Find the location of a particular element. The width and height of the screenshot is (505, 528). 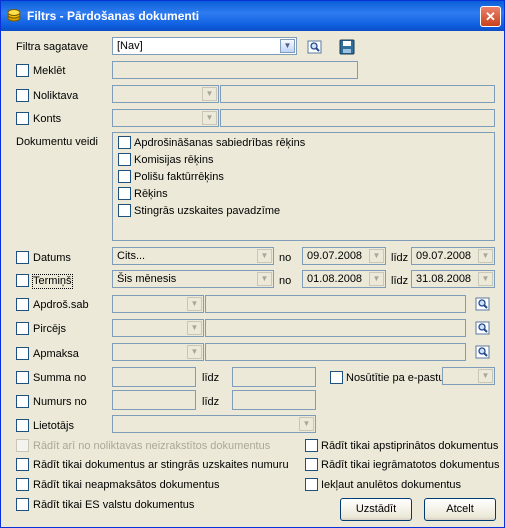

email-label: Nosūtītie pa e-pastu is located at coordinates (395, 378).